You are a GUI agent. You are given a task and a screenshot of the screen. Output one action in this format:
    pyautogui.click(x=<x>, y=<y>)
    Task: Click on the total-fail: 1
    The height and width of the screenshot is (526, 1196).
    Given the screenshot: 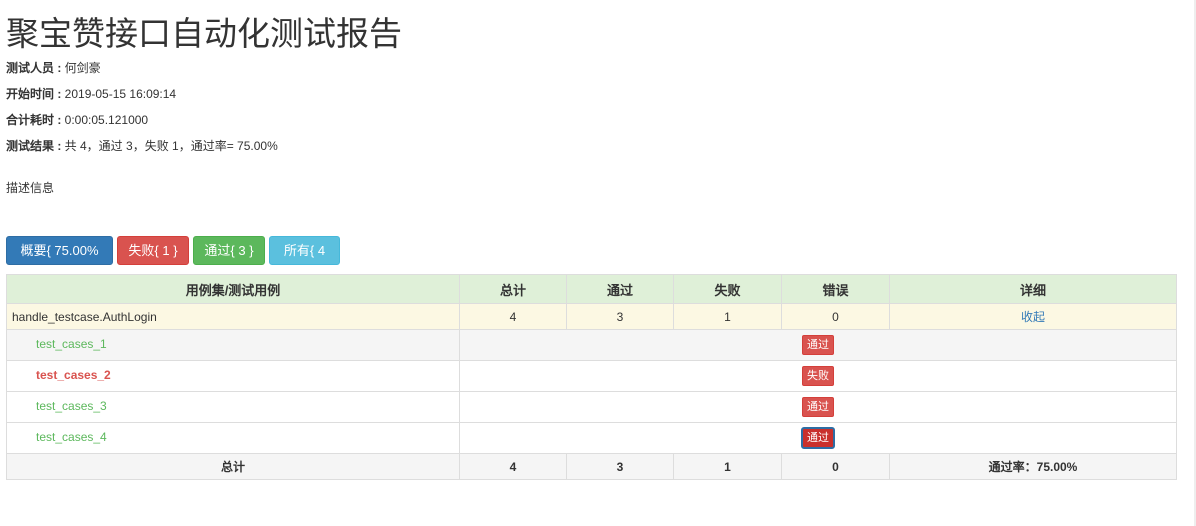 What is the action you would take?
    pyautogui.click(x=727, y=466)
    